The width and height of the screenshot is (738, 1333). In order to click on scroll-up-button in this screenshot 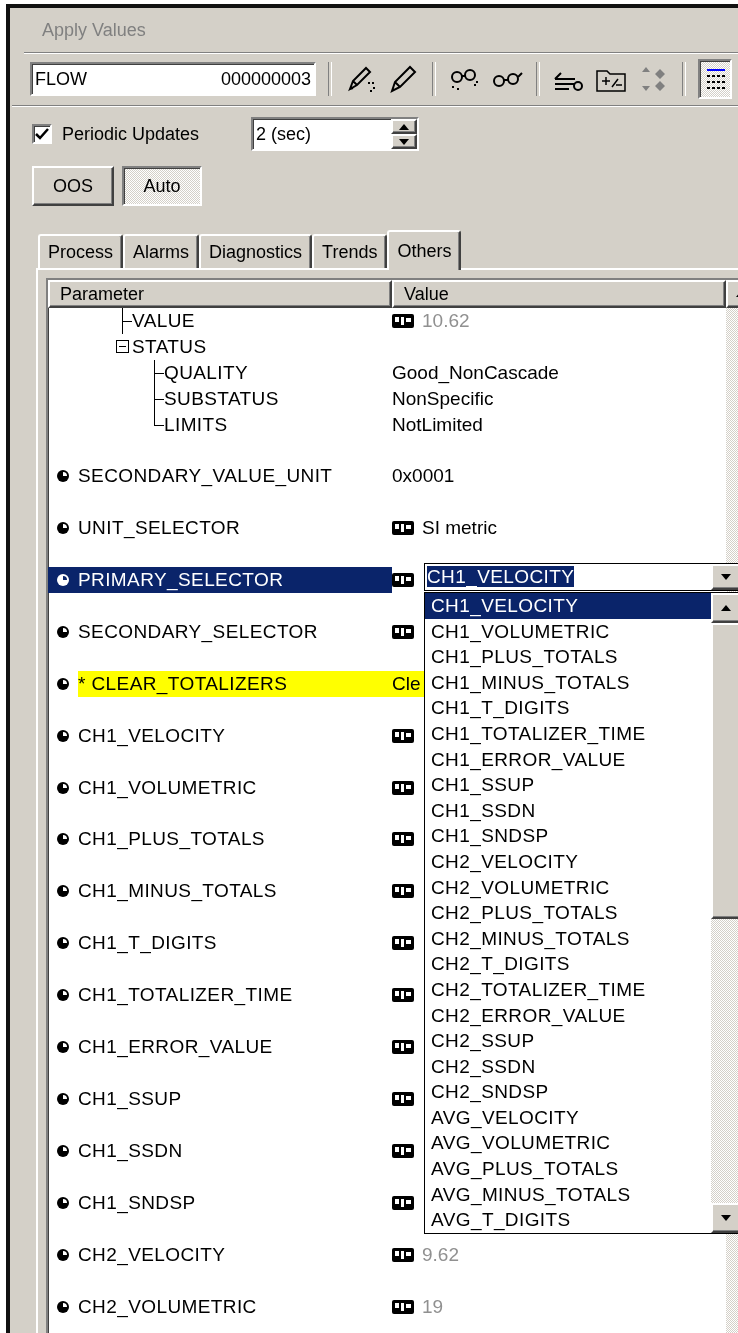, I will do `click(724, 608)`.